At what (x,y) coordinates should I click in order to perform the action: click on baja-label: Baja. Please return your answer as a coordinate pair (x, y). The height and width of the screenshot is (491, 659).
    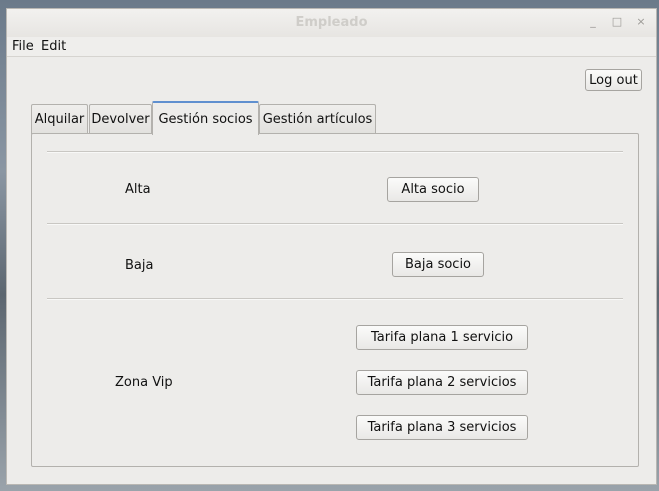
    Looking at the image, I should click on (139, 265).